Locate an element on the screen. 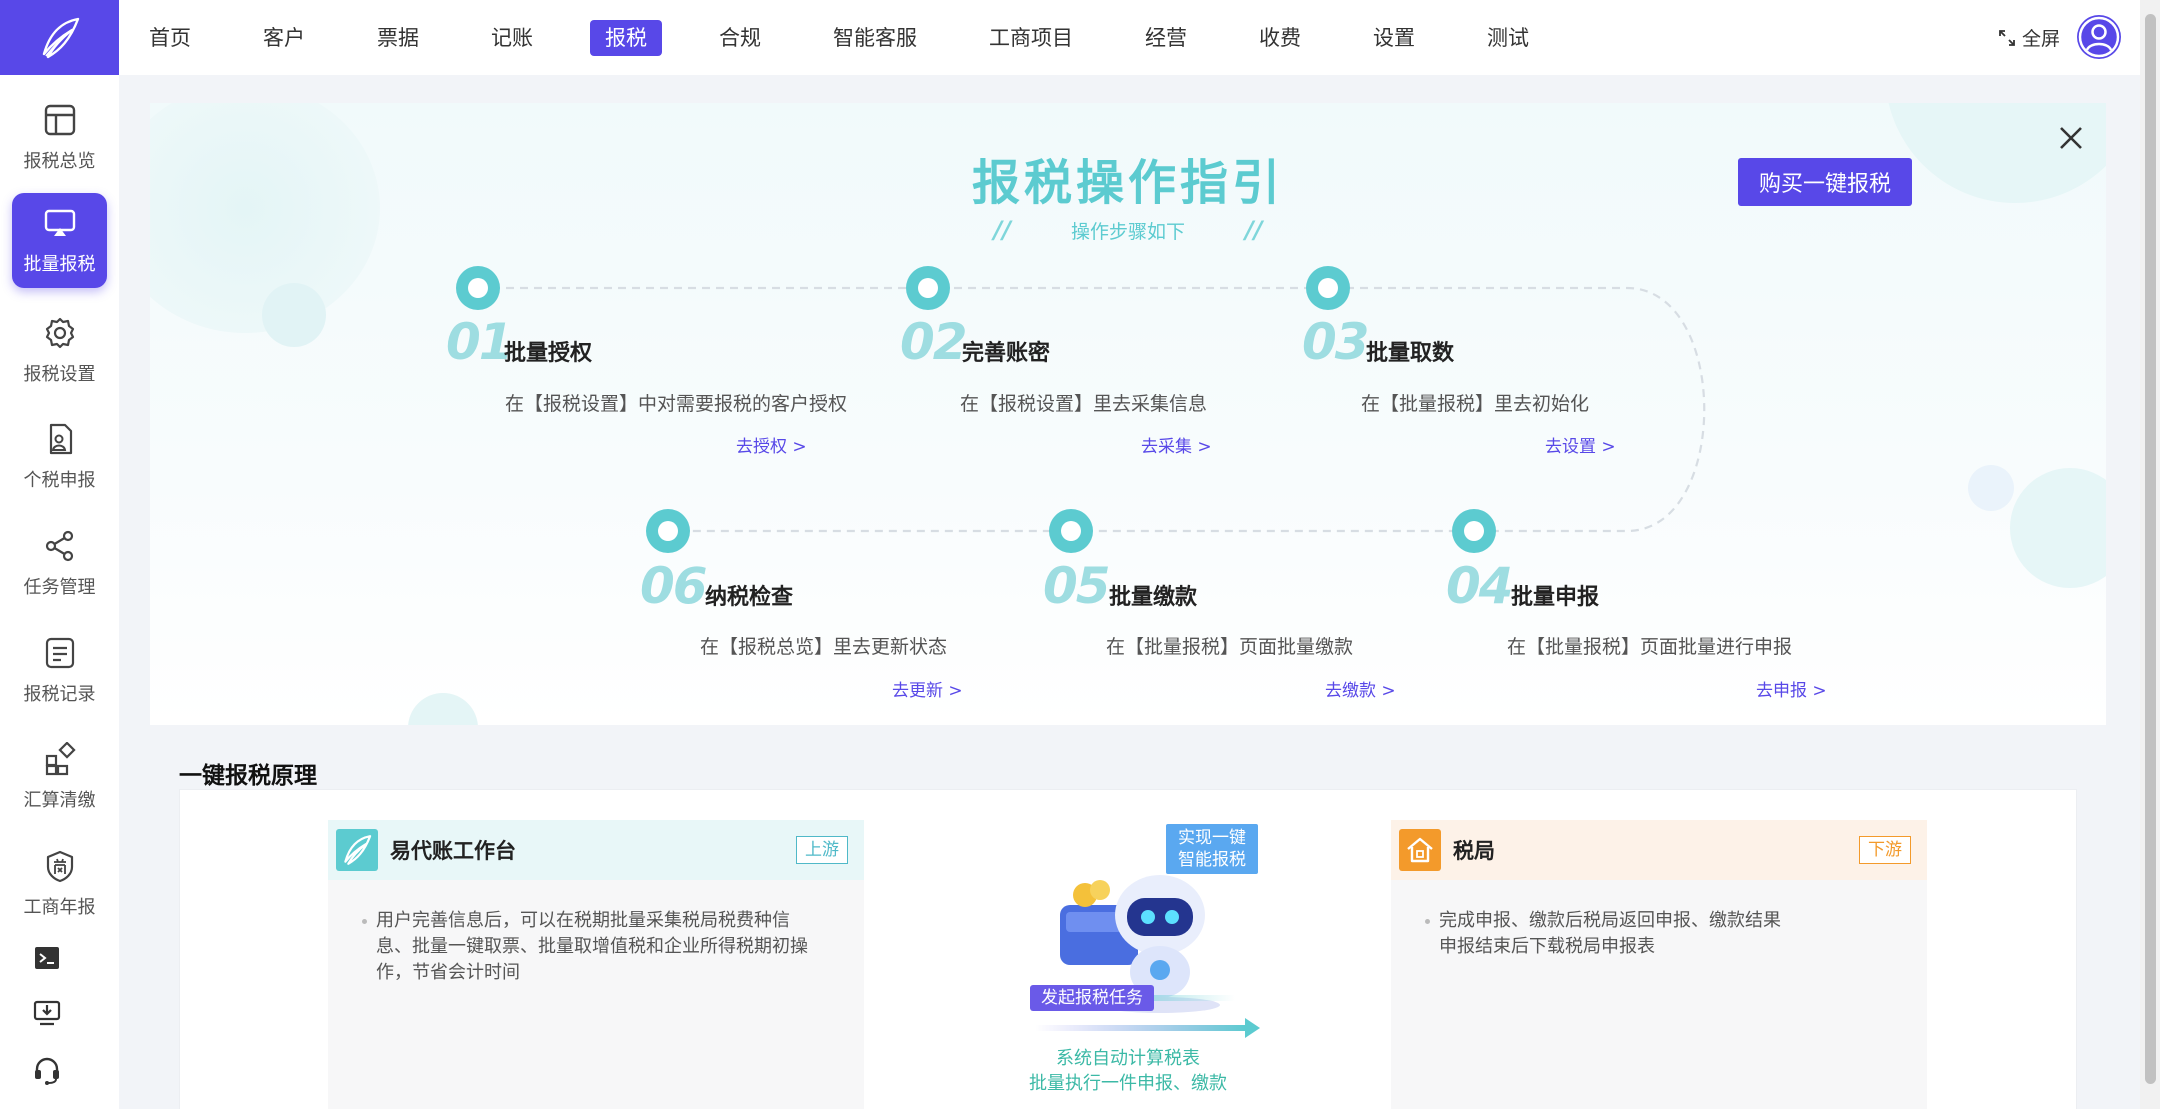 This screenshot has height=1109, width=2160. list-icon is located at coordinates (59, 652).